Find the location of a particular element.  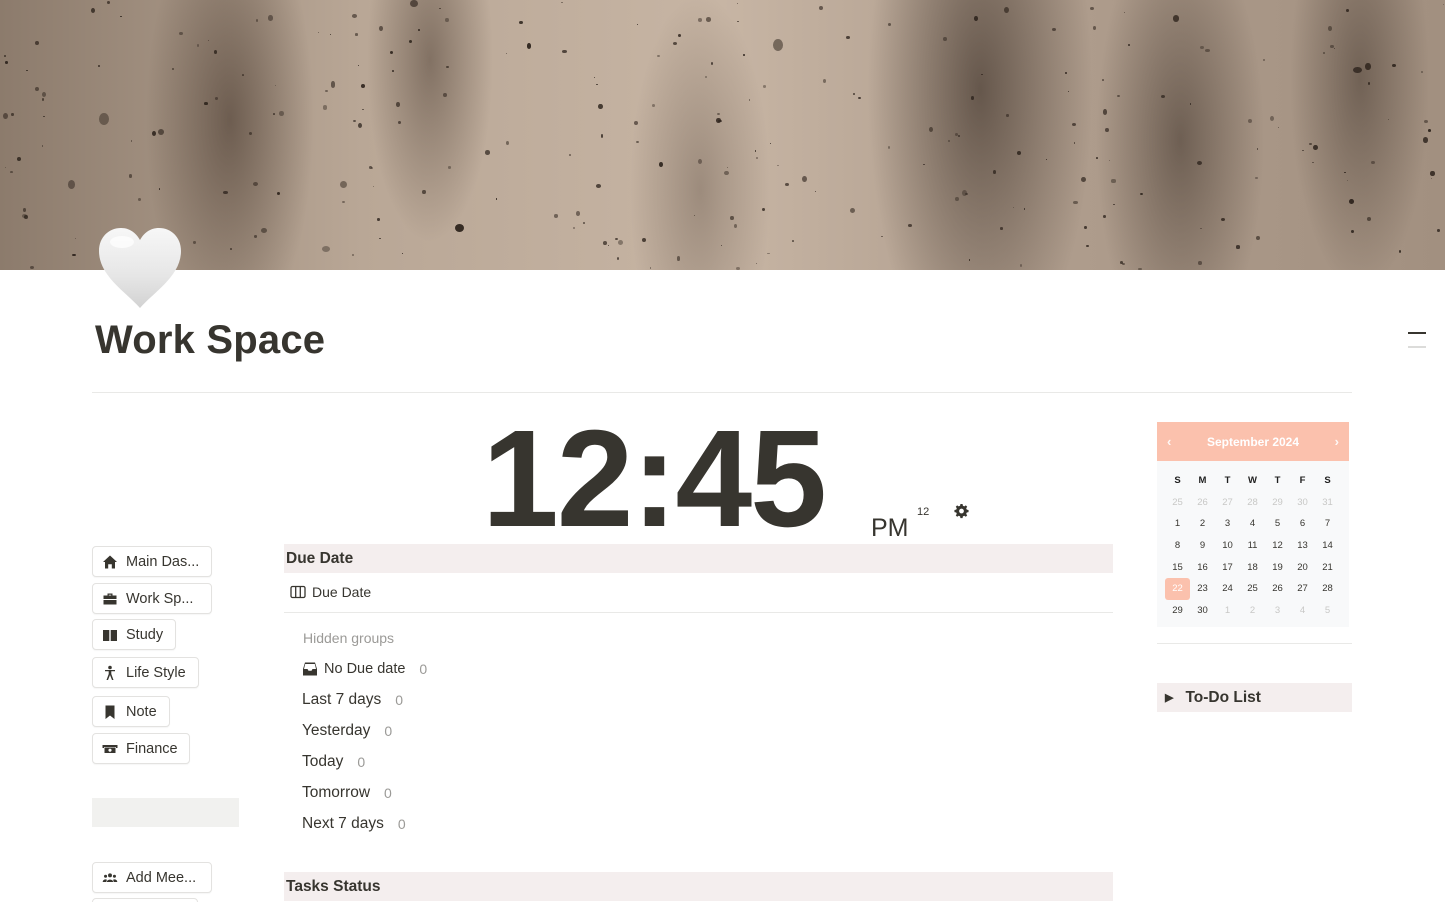

gear-icon is located at coordinates (961, 511).